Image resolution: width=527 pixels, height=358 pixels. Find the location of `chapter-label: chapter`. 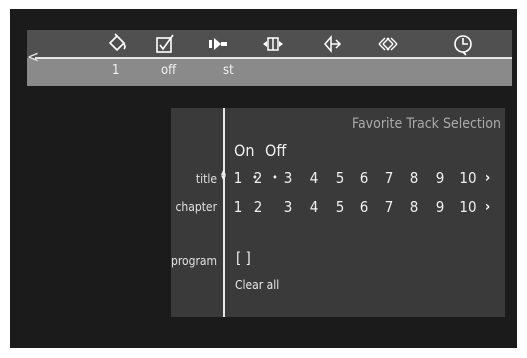

chapter-label: chapter is located at coordinates (196, 207).